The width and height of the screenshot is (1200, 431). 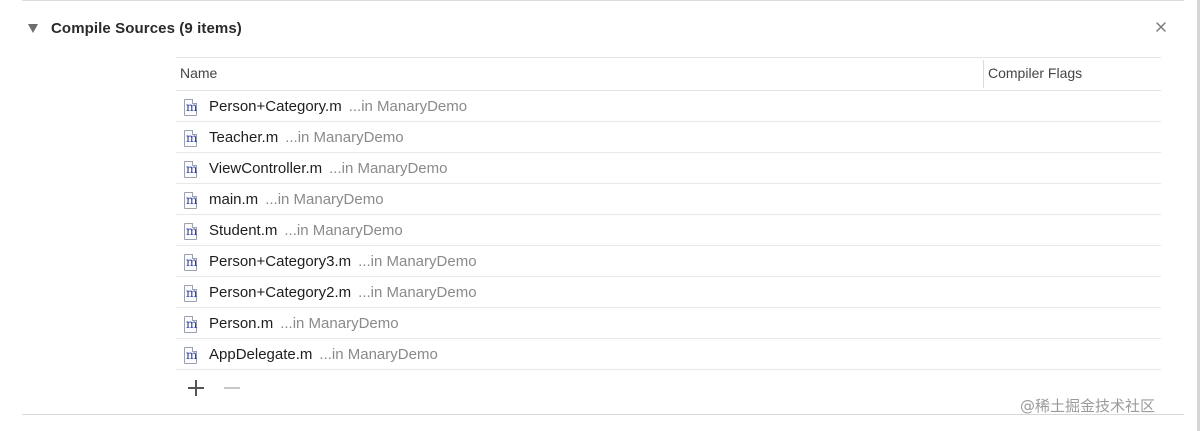 I want to click on watermark: @稀土掘金技术社区, so click(x=1088, y=406).